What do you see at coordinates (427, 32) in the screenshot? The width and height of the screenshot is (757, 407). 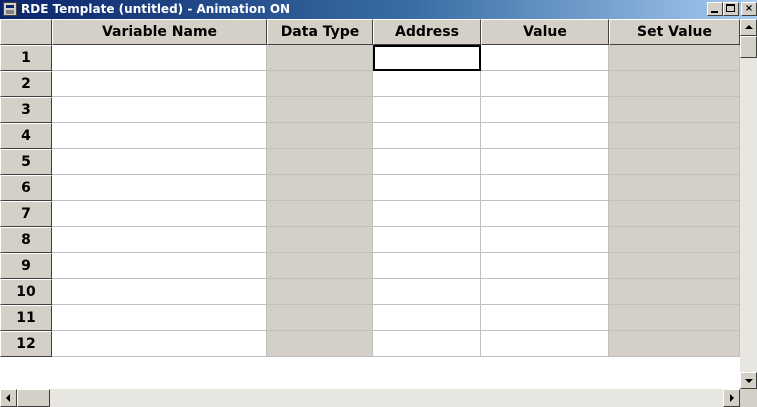 I see `column-header-address: Address` at bounding box center [427, 32].